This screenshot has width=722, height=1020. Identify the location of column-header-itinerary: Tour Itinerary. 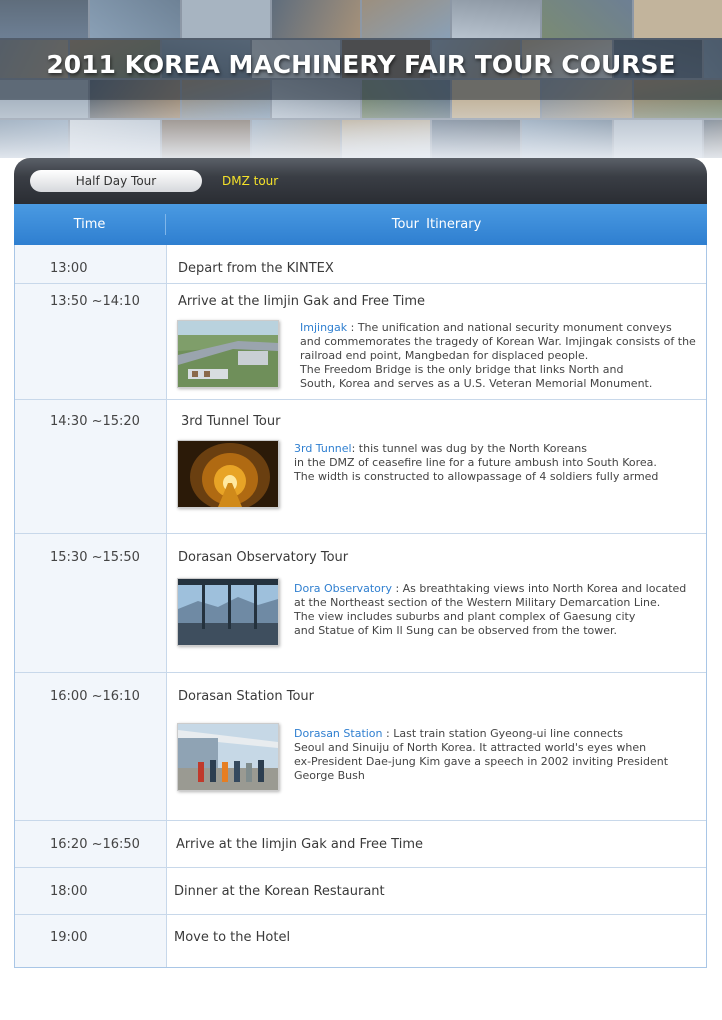
(436, 224).